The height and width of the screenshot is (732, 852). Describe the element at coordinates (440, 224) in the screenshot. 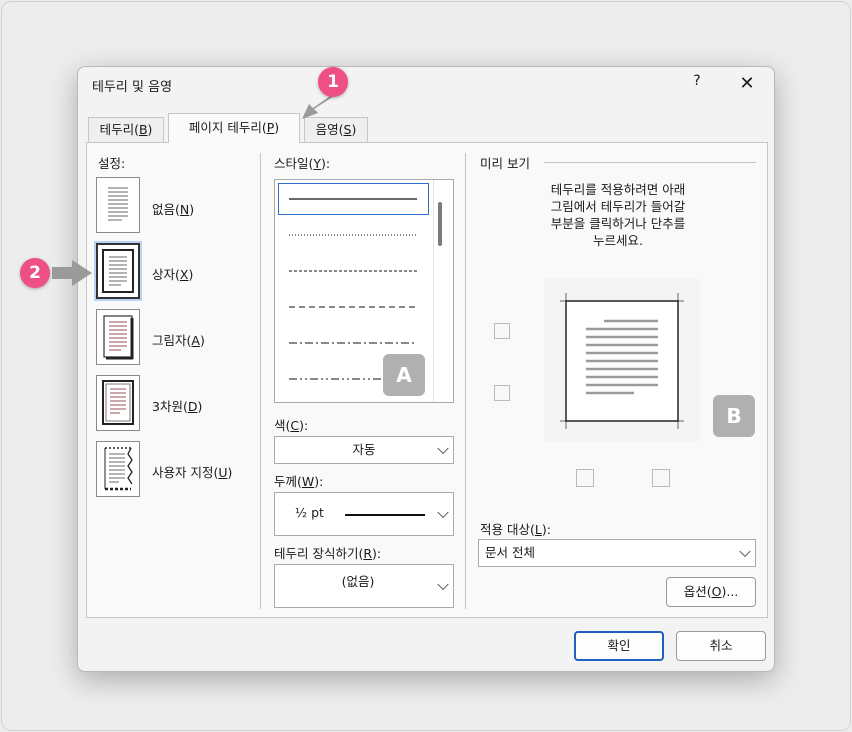

I see `scrollbar-thumb` at that location.